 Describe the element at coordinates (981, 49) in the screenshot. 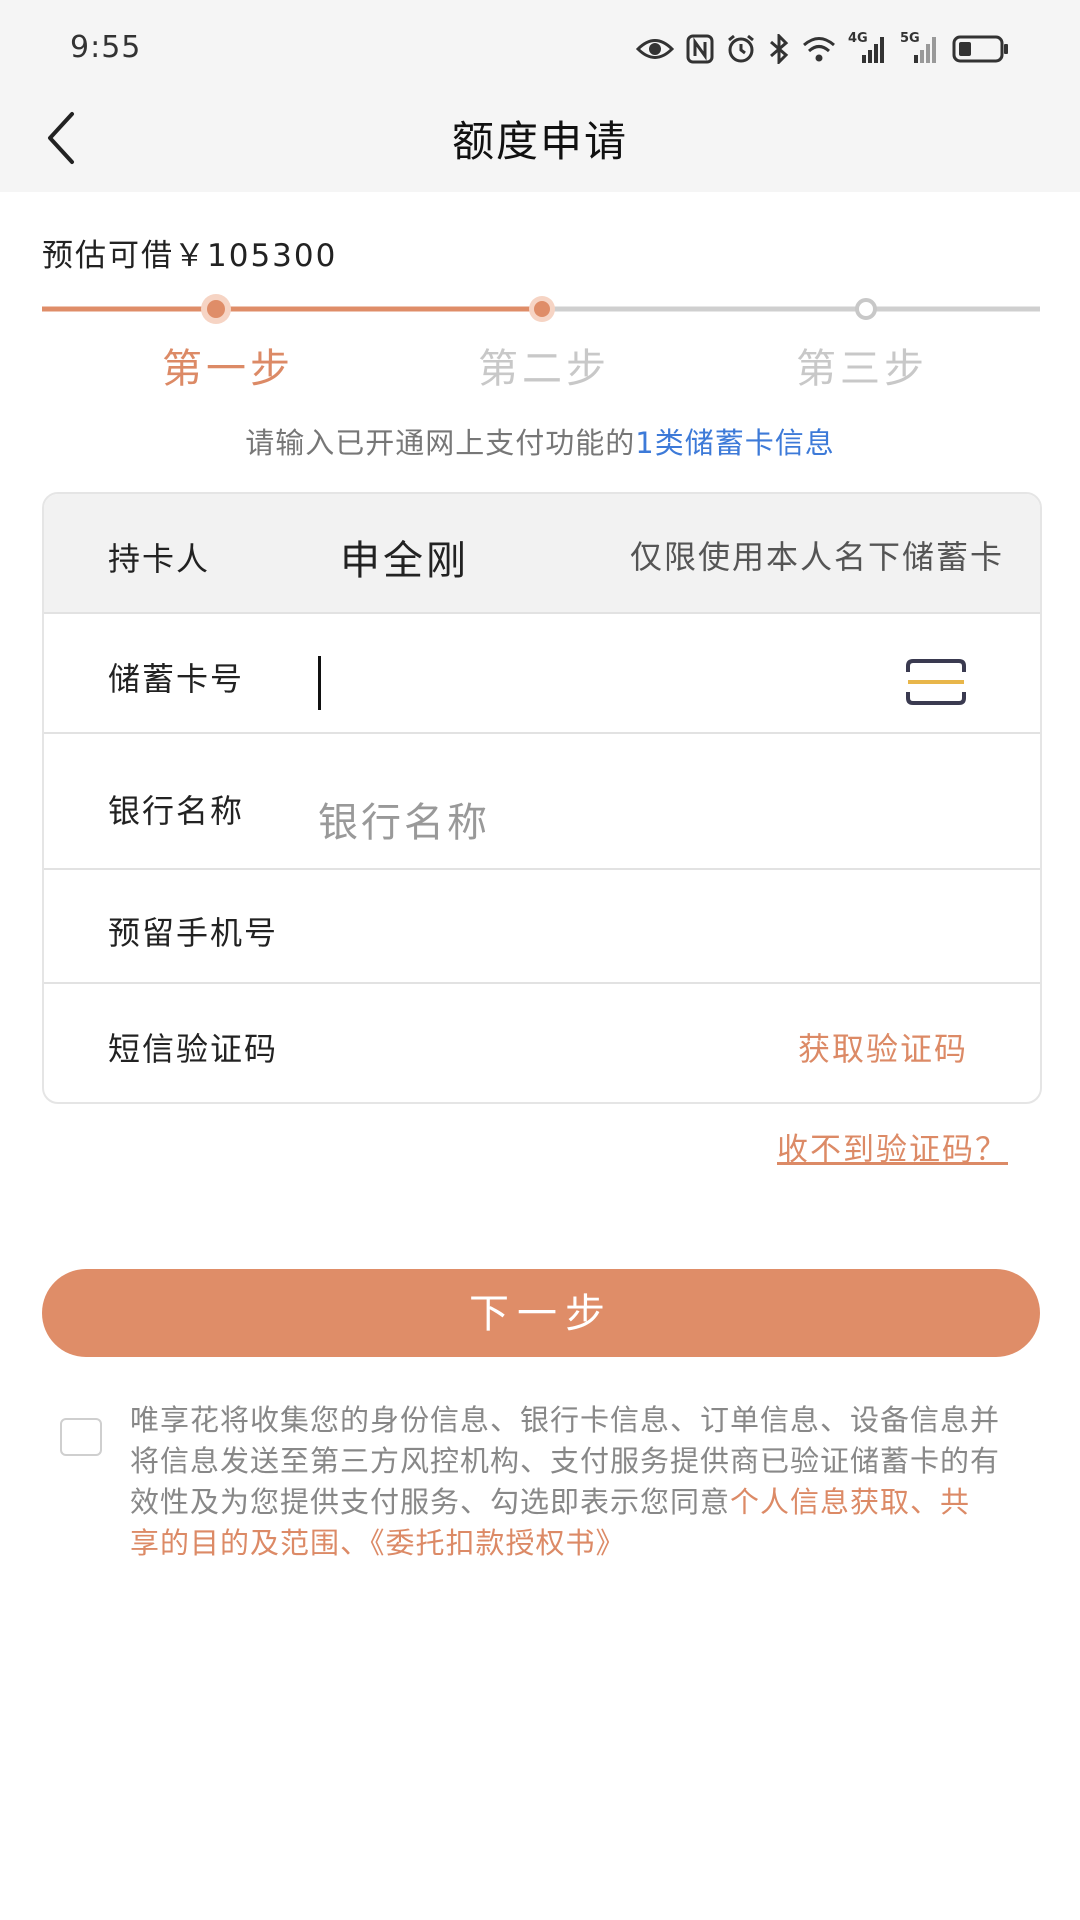

I see `battery-icon` at that location.